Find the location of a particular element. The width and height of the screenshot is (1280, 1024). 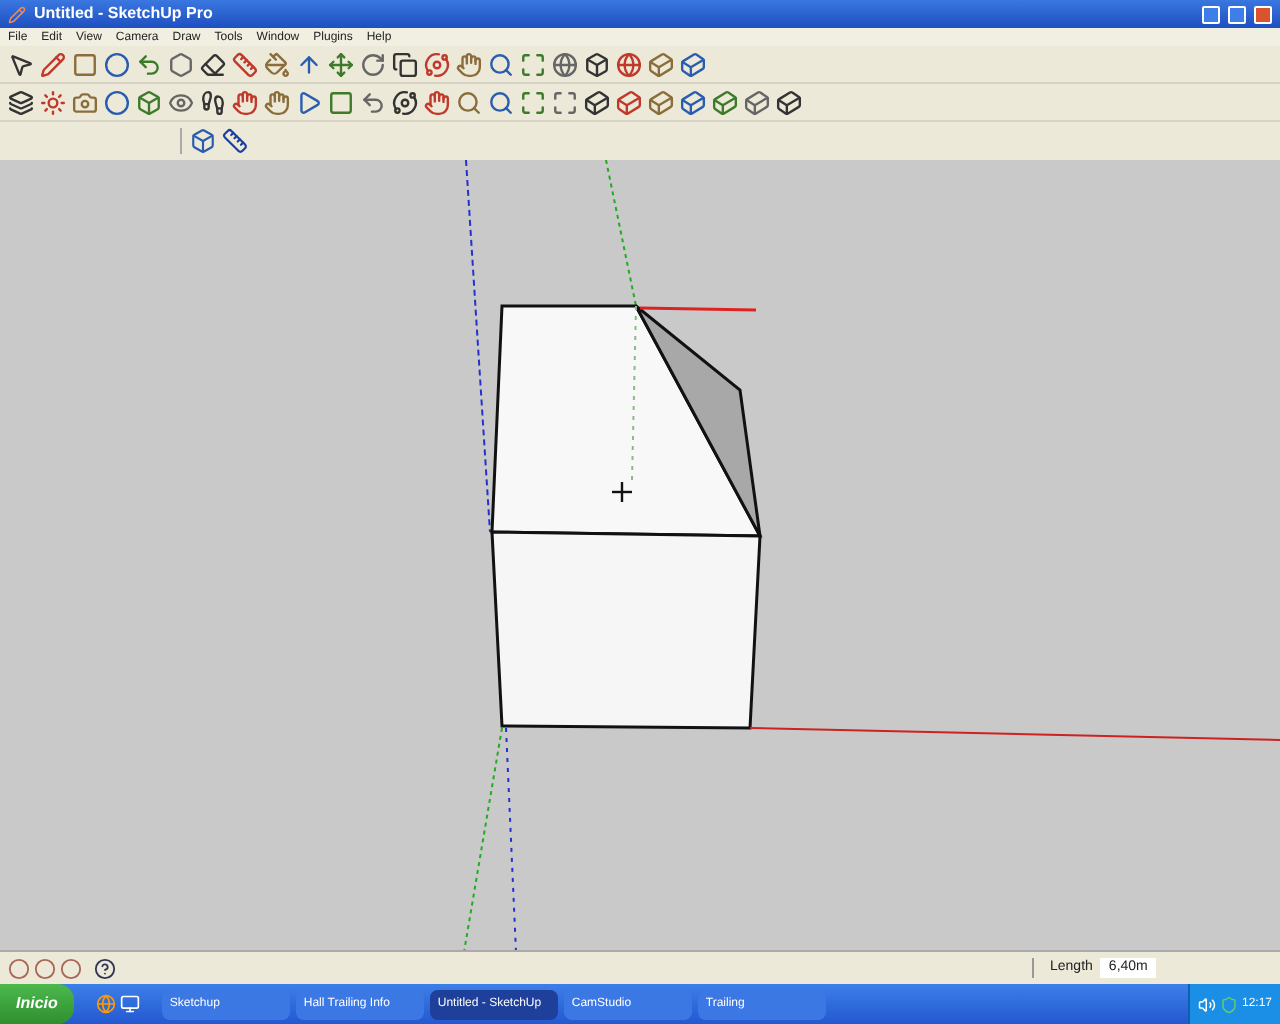

polygon-icon is located at coordinates (181, 64).